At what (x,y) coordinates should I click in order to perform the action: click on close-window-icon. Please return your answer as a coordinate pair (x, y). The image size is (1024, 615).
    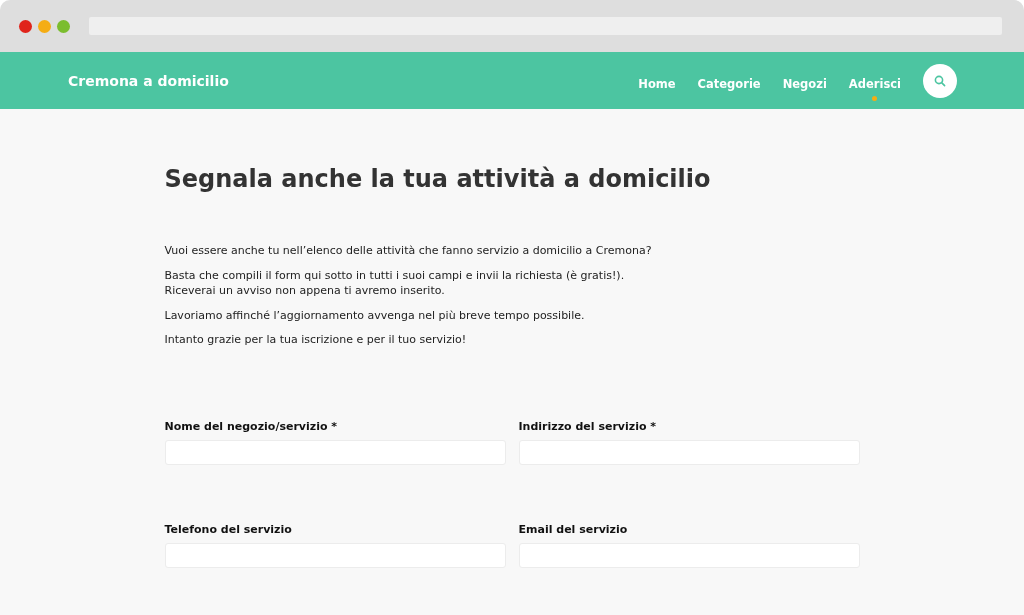
    Looking at the image, I should click on (25, 26).